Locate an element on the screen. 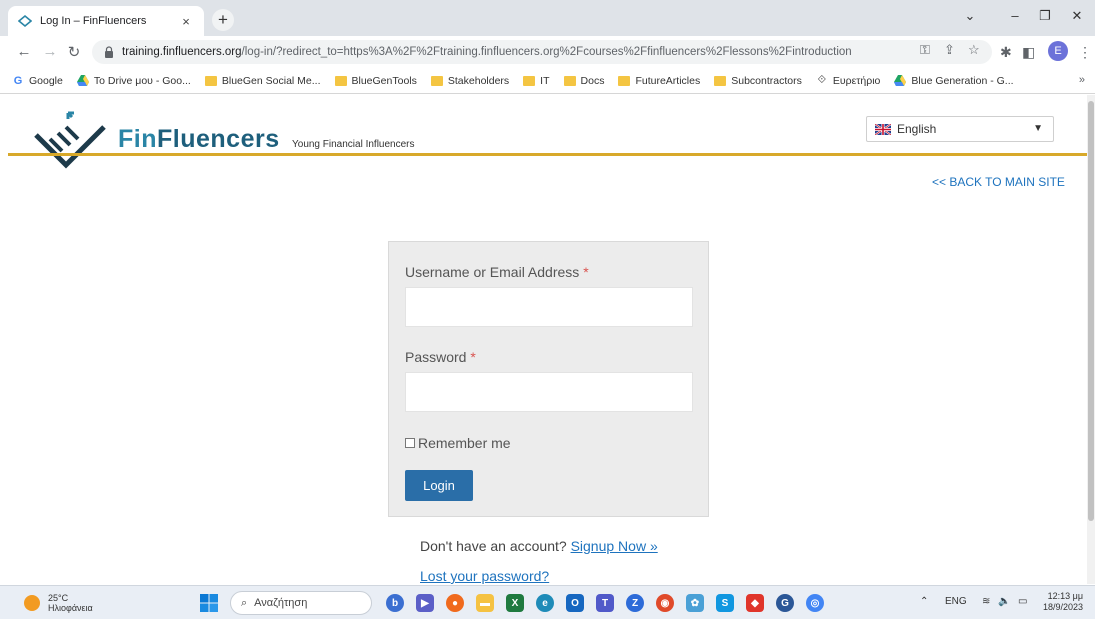 The image size is (1095, 619). password-key-icon: ⚿ is located at coordinates (925, 50).